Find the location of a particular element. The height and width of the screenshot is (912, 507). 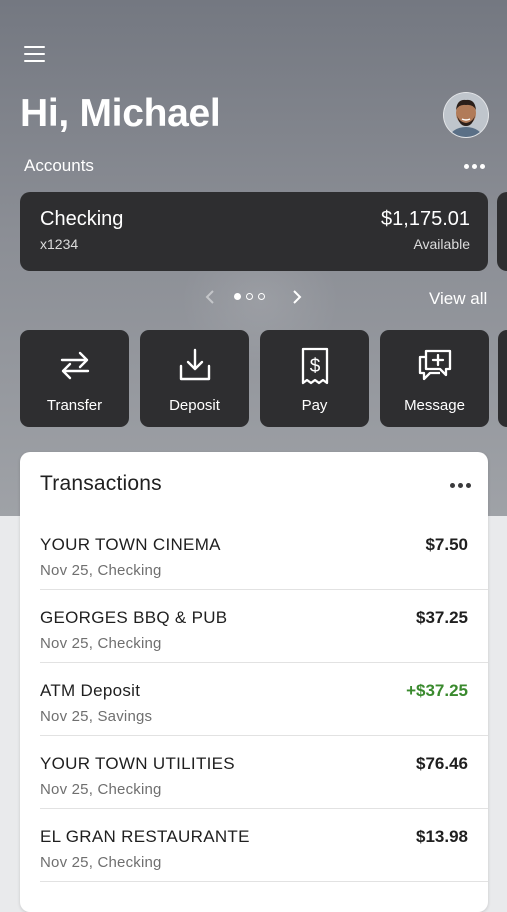

user-avatar-photo is located at coordinates (466, 115).